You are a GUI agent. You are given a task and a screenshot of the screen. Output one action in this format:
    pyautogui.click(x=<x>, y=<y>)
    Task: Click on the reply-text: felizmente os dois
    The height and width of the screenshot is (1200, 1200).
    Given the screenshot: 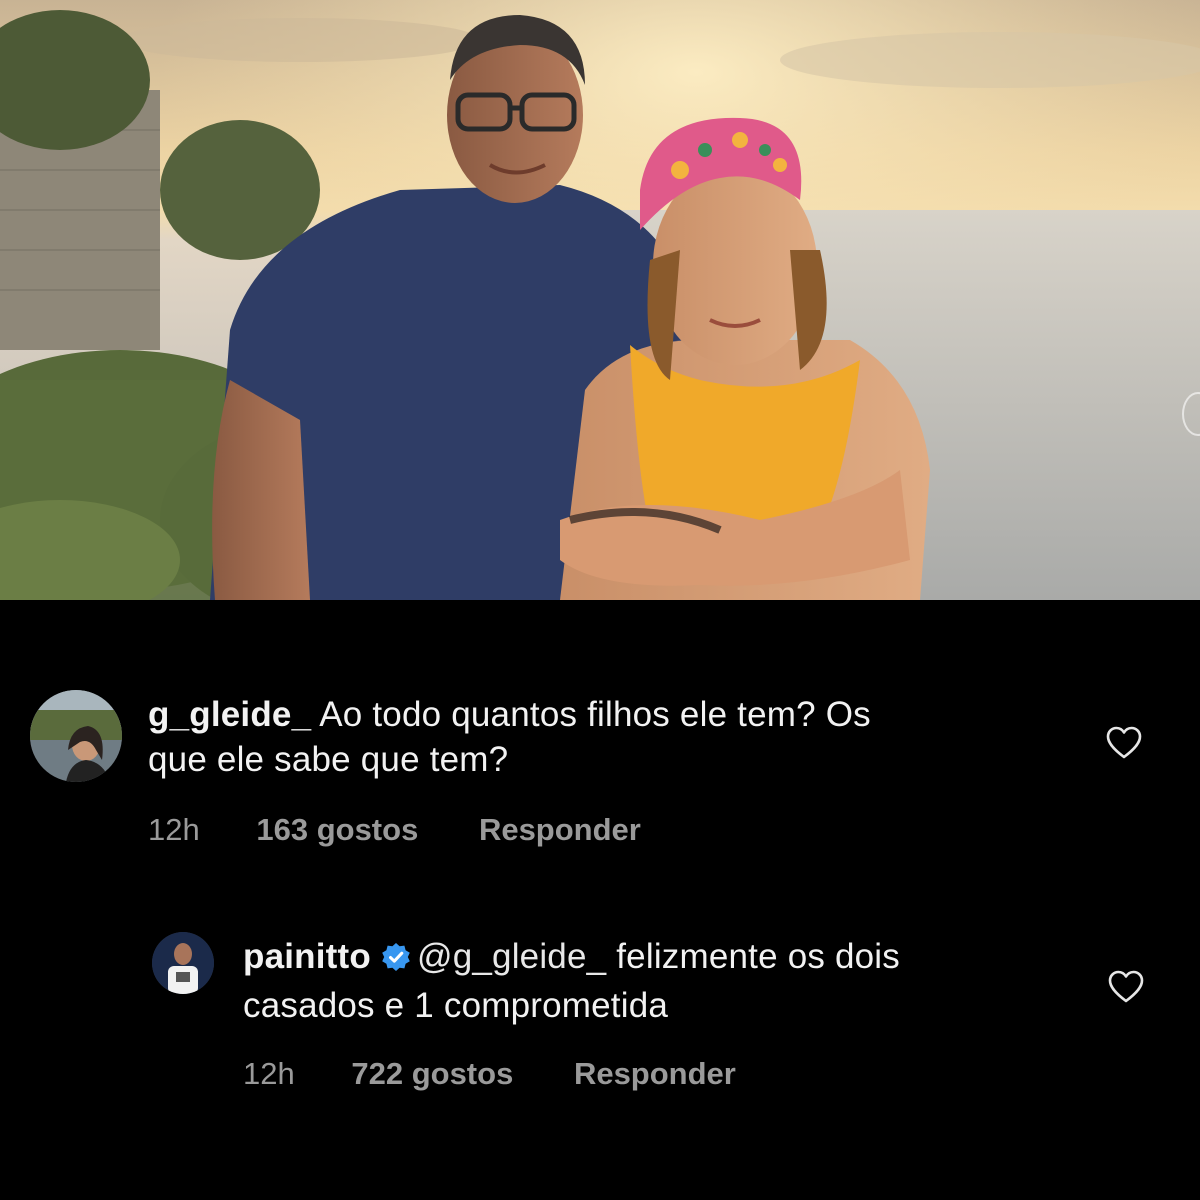 What is the action you would take?
    pyautogui.click(x=758, y=956)
    